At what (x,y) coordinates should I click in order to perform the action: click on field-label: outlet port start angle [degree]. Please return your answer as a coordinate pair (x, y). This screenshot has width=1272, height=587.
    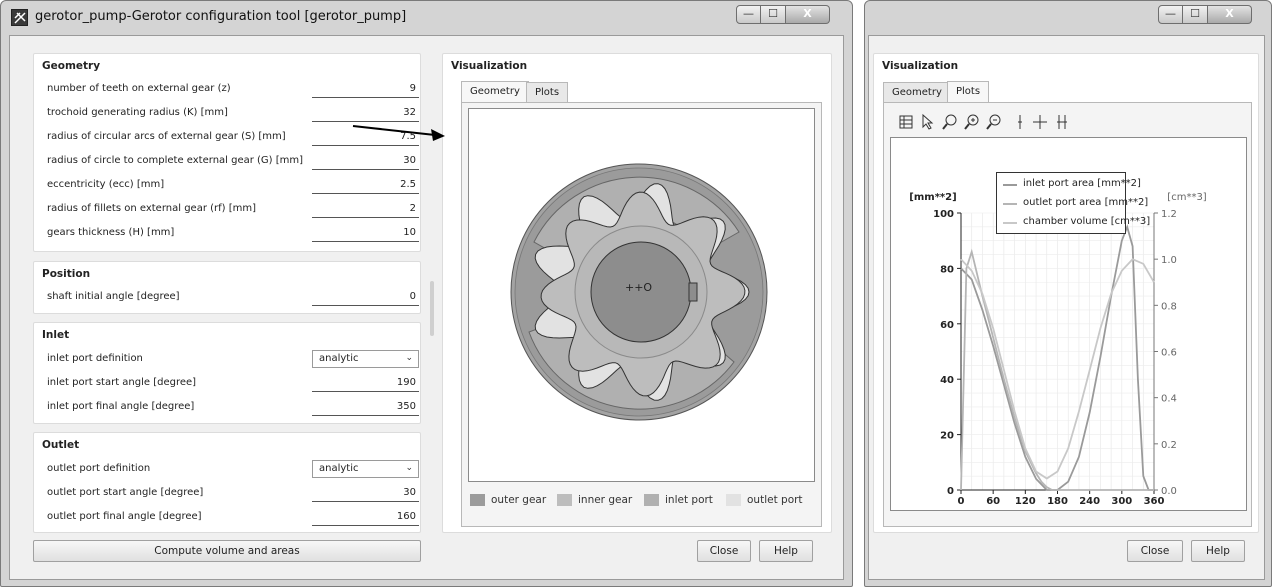
    Looking at the image, I should click on (125, 492).